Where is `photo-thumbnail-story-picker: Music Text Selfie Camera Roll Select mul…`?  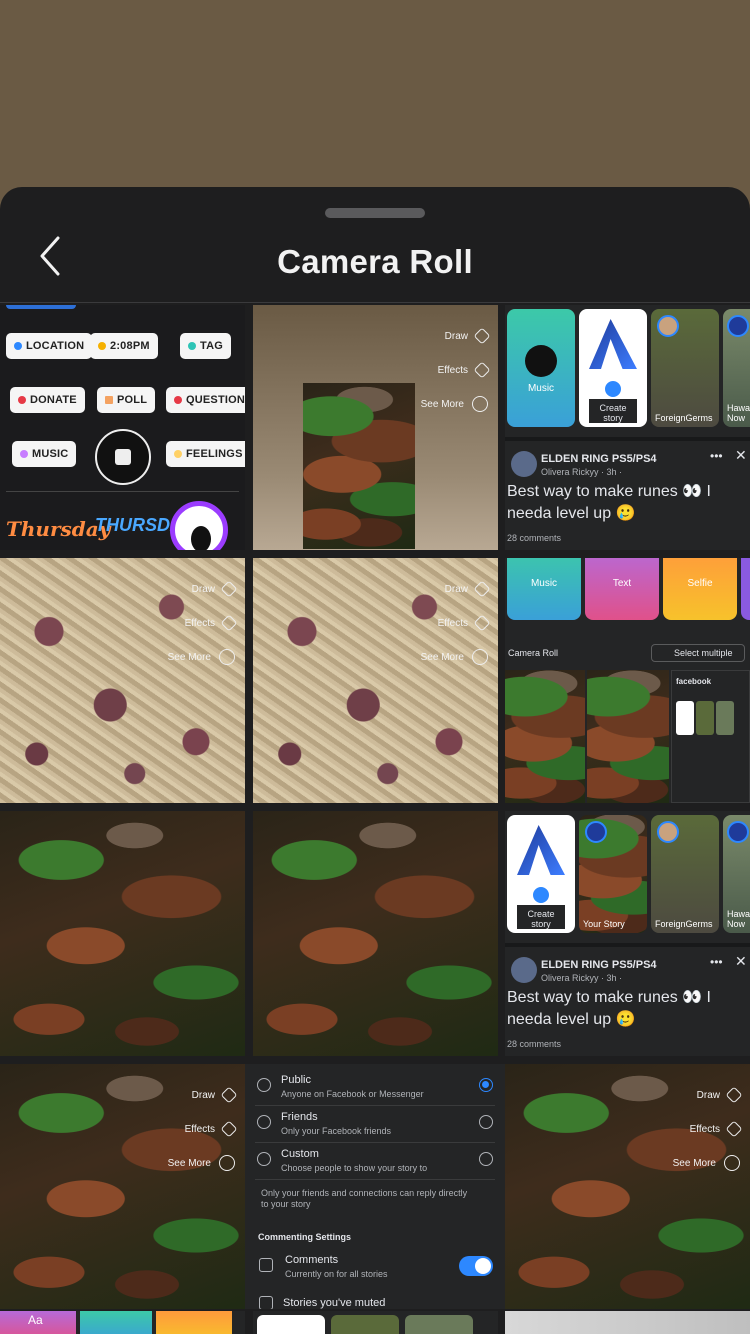 photo-thumbnail-story-picker: Music Text Selfie Camera Roll Select mul… is located at coordinates (627, 680).